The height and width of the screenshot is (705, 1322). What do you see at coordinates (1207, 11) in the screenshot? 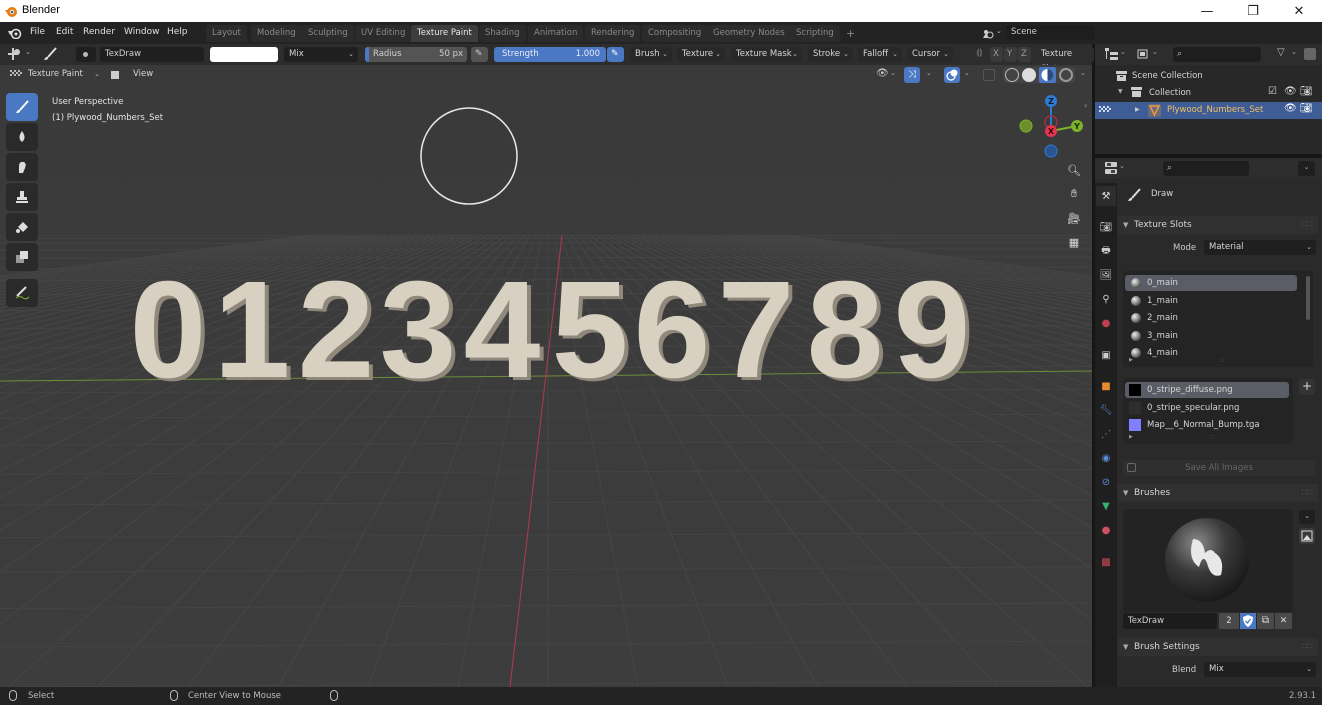
I see `minimize-button: —` at bounding box center [1207, 11].